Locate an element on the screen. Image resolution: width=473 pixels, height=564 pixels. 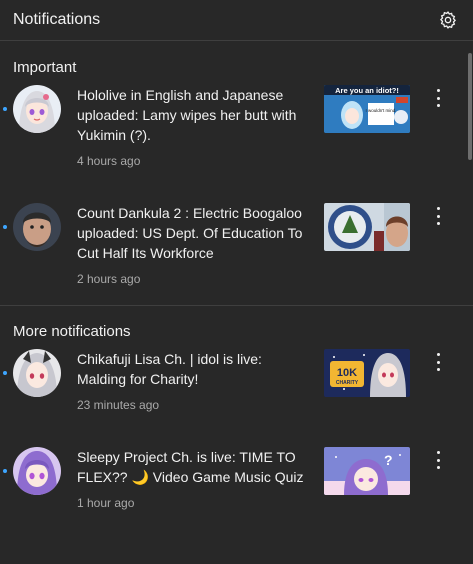
notification-time: 2 hours ago is located at coordinates (109, 279).